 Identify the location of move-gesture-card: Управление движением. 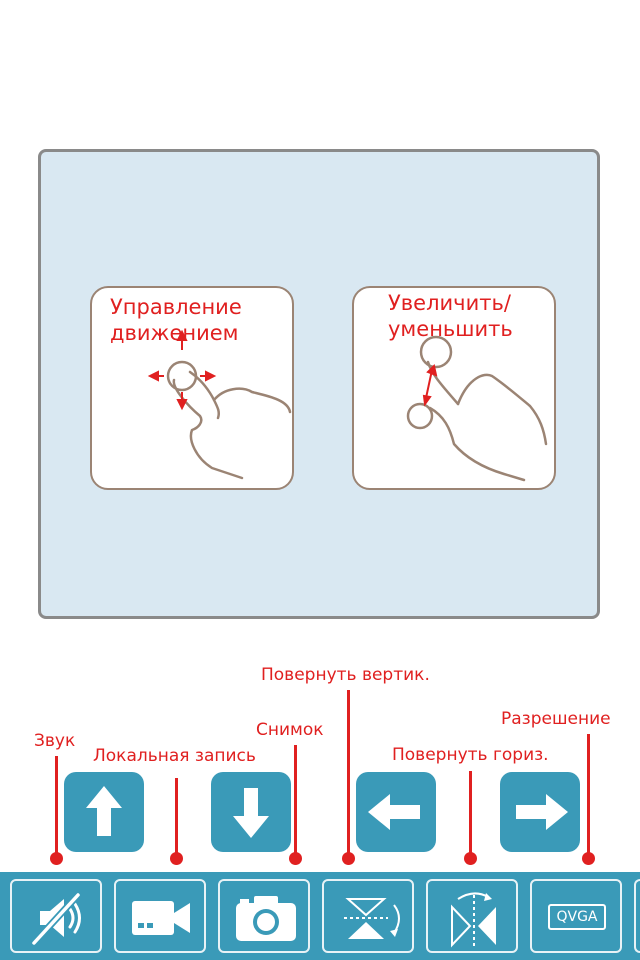
(192, 388).